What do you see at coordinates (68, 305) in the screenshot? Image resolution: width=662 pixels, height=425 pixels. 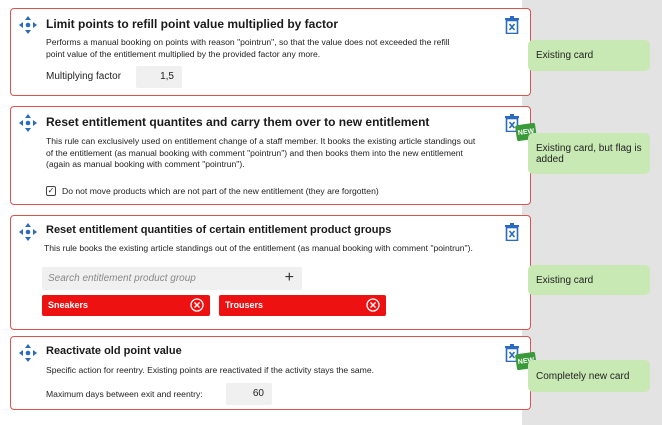 I see `tag-label: Sneakers` at bounding box center [68, 305].